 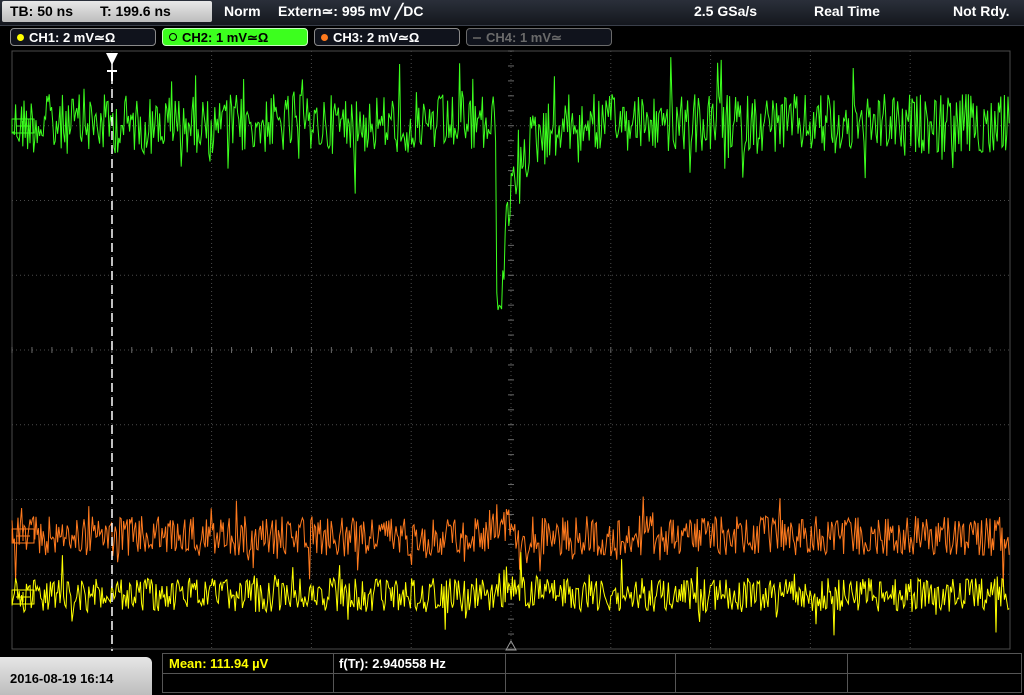 What do you see at coordinates (219, 663) in the screenshot?
I see `mean-measurement: Mean: 111.94 µV` at bounding box center [219, 663].